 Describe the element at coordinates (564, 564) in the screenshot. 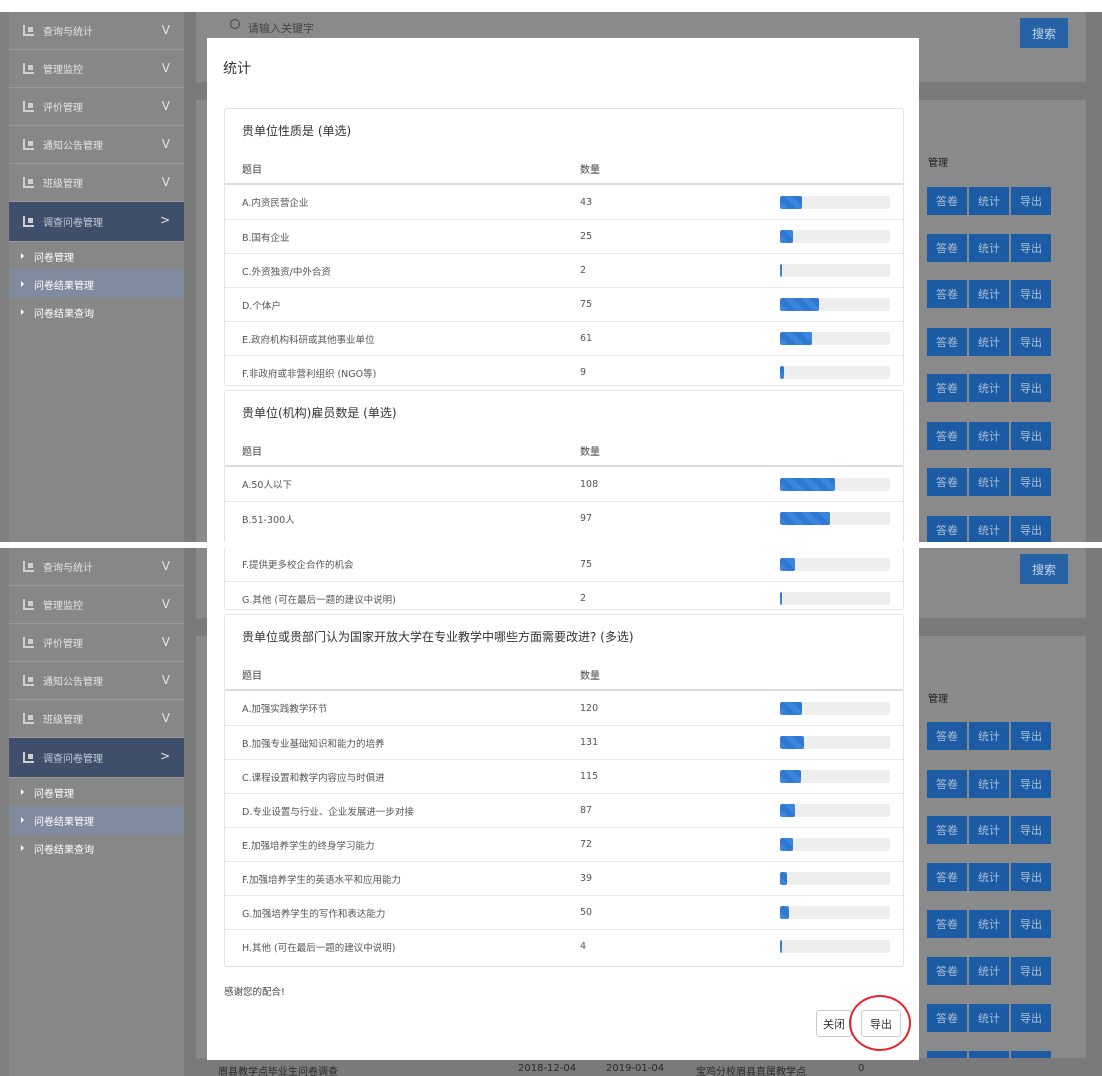

I see `table-row: F.提供更多校企合作的机会 75` at that location.